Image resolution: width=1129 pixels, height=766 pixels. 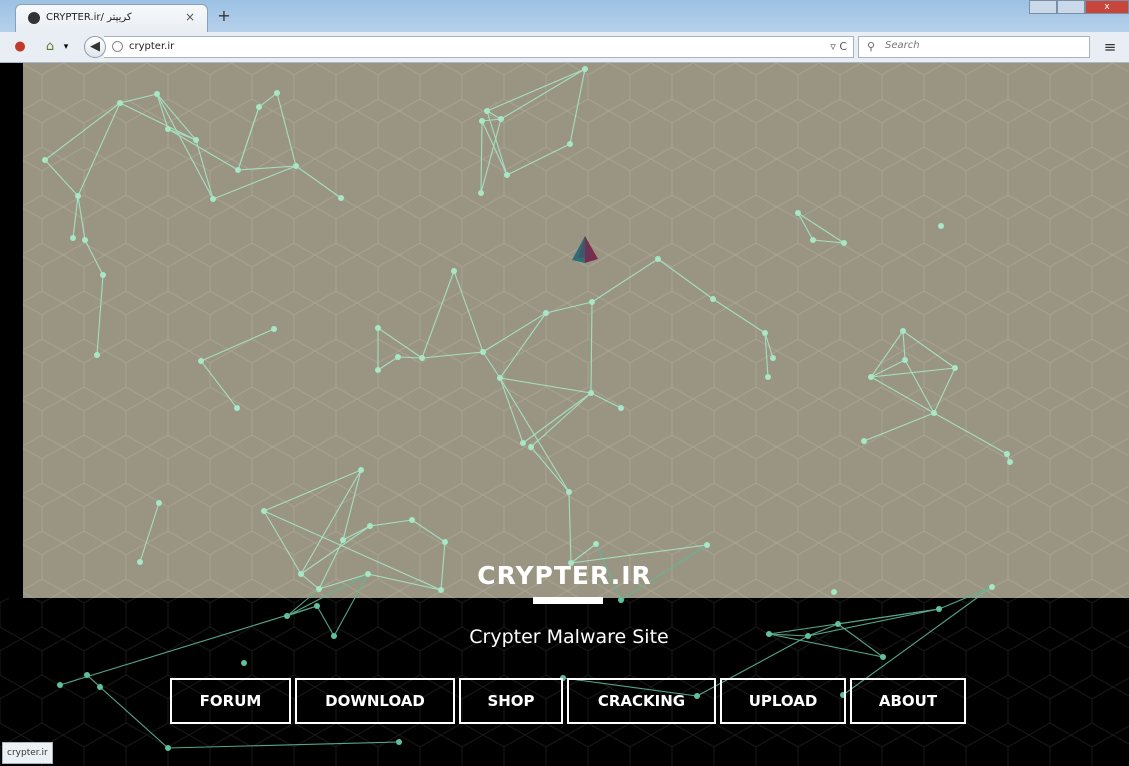 I want to click on navigation-toolbar: ● ⌂ ▾ crypter.ir ▿ C ◀ ⚲ ≡, so click(x=564, y=47).